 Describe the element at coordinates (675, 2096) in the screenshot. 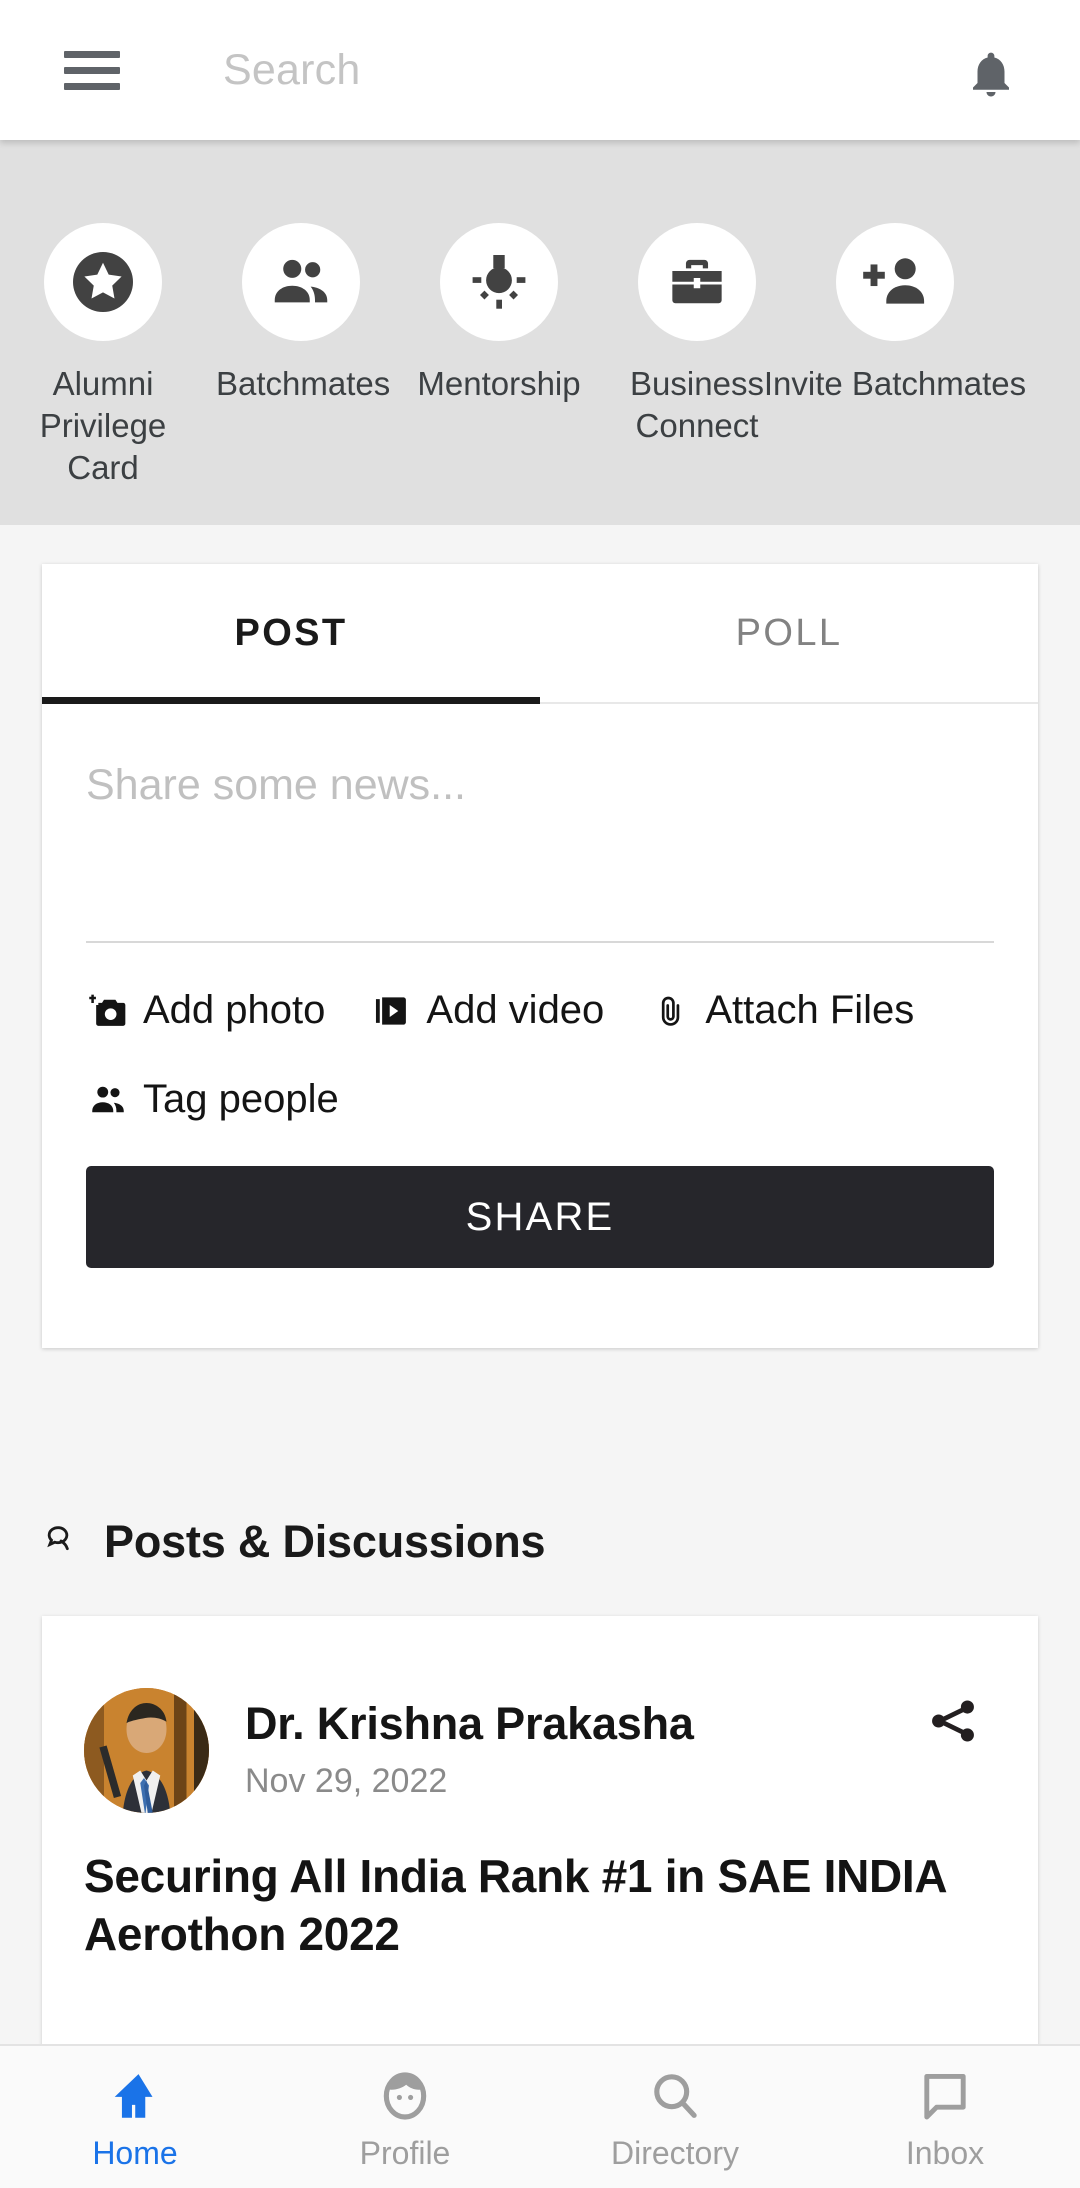

I see `search-icon` at that location.